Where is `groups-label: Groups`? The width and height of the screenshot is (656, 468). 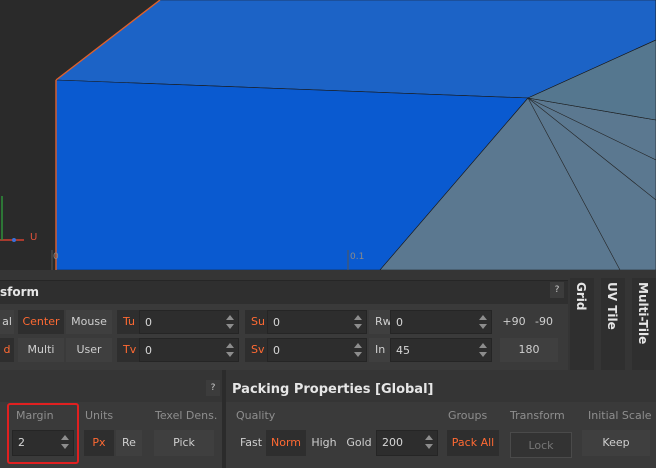 groups-label: Groups is located at coordinates (468, 415).